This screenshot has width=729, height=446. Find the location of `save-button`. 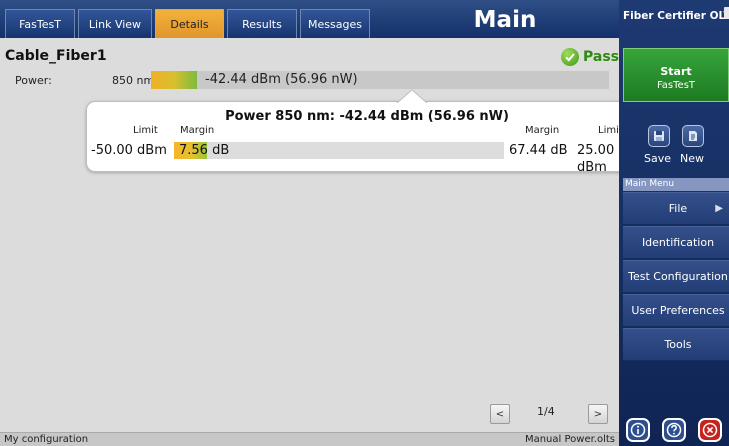

save-button is located at coordinates (659, 136).